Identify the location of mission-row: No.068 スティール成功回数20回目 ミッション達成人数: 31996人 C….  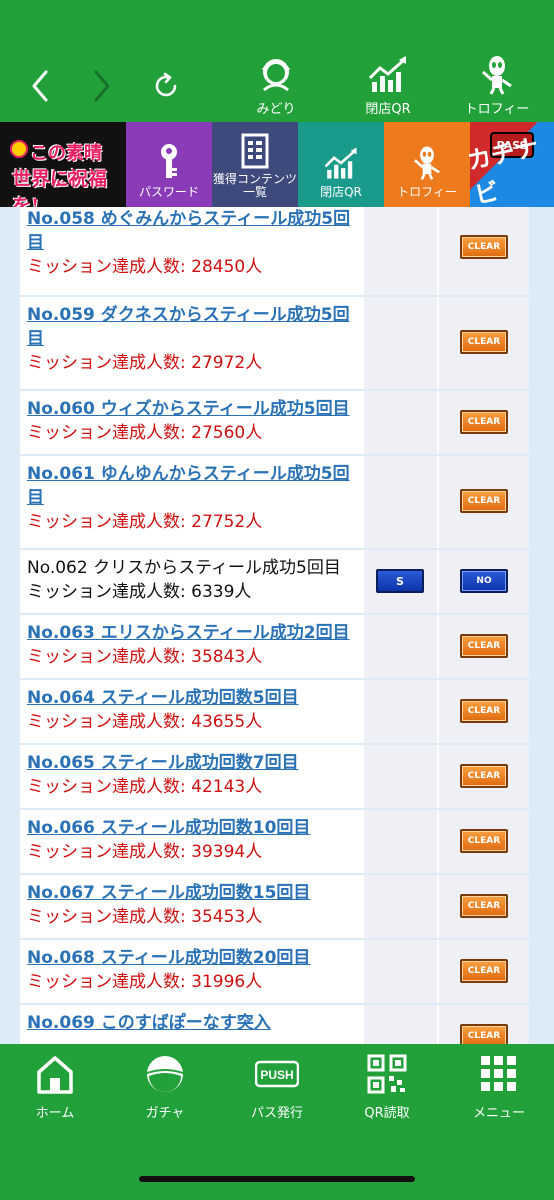
(274, 971).